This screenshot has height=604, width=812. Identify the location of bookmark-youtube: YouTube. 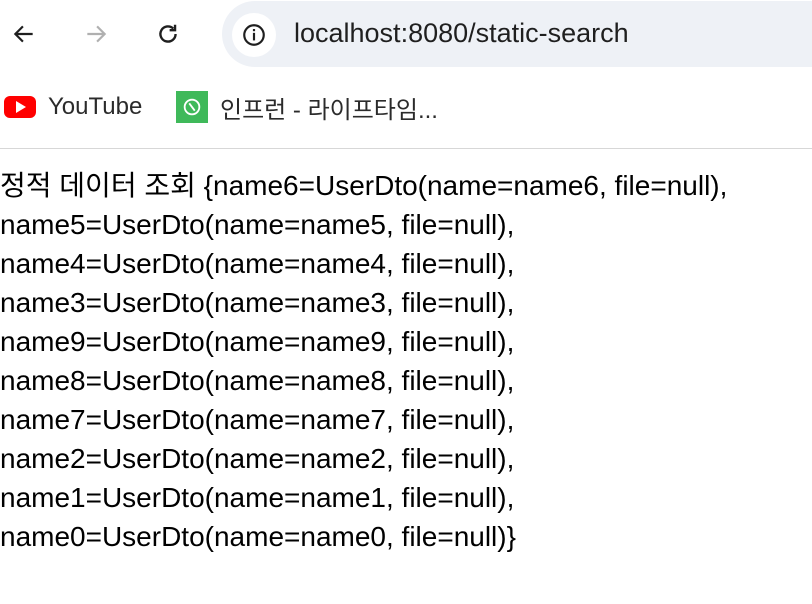
(73, 107).